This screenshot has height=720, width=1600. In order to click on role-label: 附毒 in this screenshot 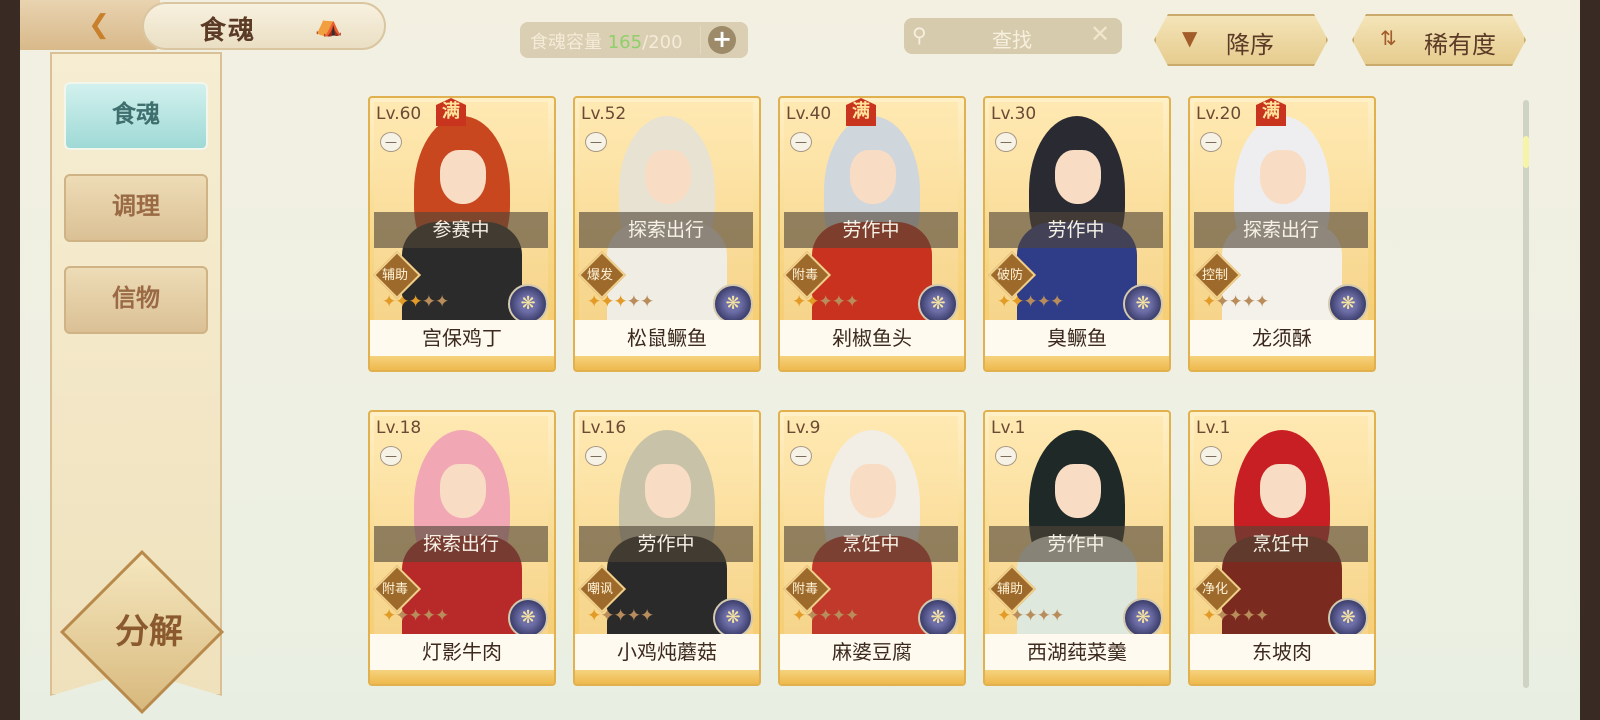, I will do `click(394, 589)`.